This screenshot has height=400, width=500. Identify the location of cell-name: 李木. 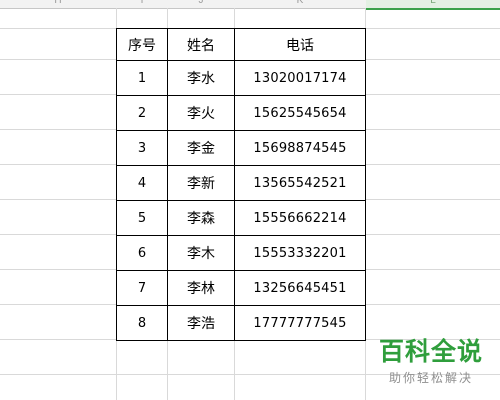
(201, 253).